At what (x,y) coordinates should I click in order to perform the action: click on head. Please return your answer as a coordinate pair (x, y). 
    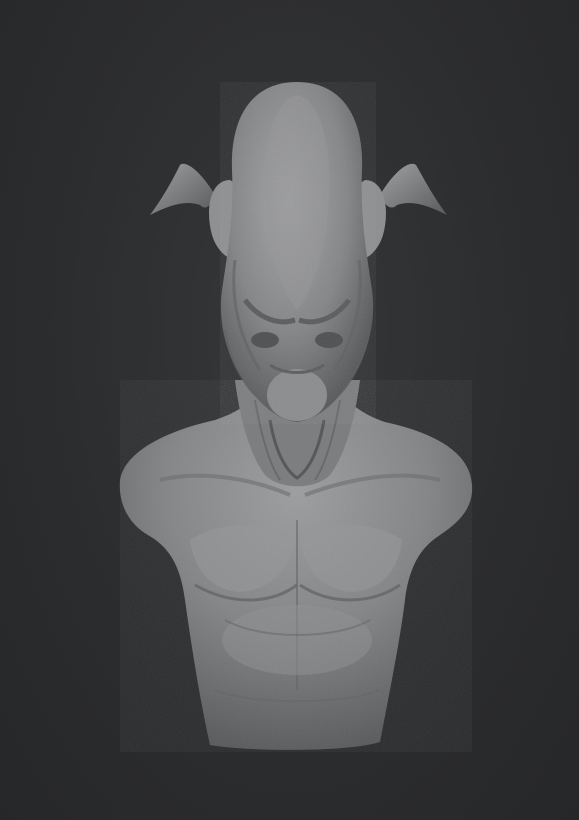
    Looking at the image, I should click on (298, 253).